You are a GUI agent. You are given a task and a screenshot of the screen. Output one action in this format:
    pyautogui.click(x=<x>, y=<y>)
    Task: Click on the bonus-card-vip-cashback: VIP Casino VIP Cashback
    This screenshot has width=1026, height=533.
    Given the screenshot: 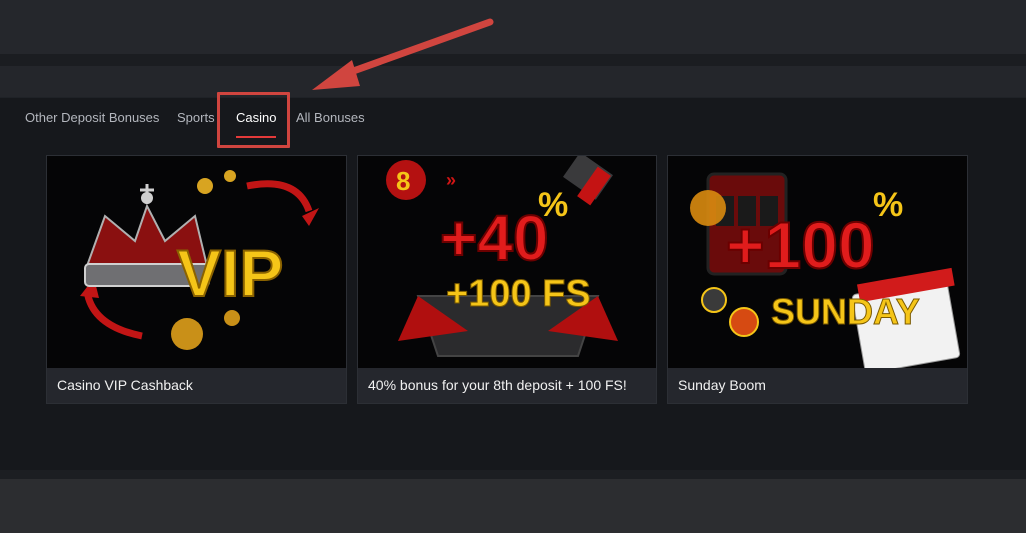 What is the action you would take?
    pyautogui.click(x=196, y=279)
    